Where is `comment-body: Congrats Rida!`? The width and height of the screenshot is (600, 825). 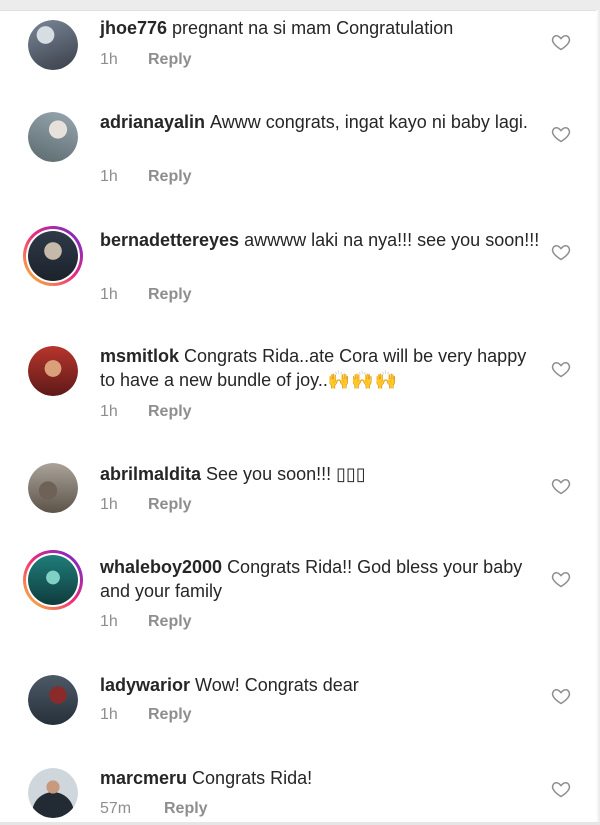
comment-body: Congrats Rida! is located at coordinates (252, 778).